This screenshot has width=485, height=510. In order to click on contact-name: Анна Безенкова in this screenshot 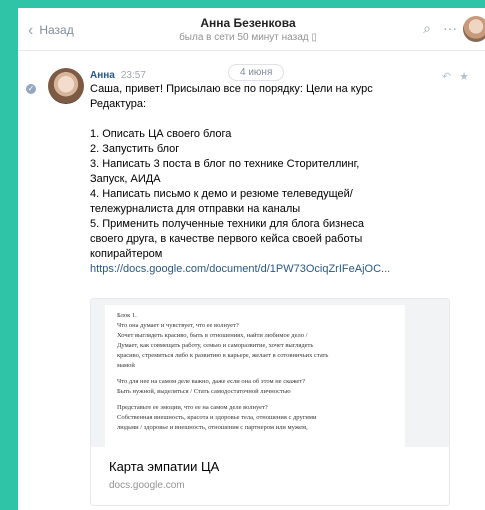, I will do `click(248, 23)`.